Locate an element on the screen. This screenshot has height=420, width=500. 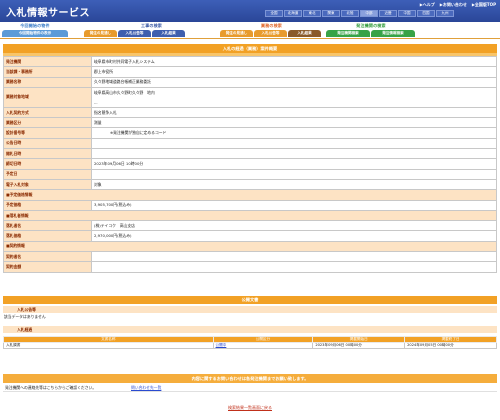
nav-button-services-result: 入札結果 is located at coordinates (304, 33).